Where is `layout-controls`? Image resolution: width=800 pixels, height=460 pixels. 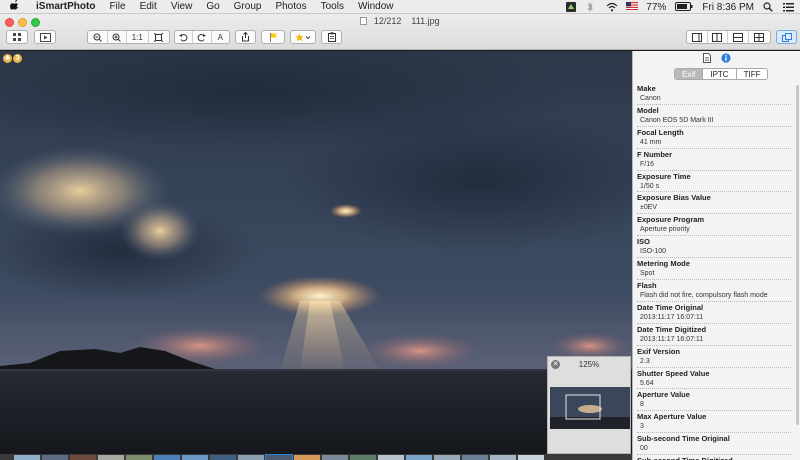
layout-controls is located at coordinates (728, 37).